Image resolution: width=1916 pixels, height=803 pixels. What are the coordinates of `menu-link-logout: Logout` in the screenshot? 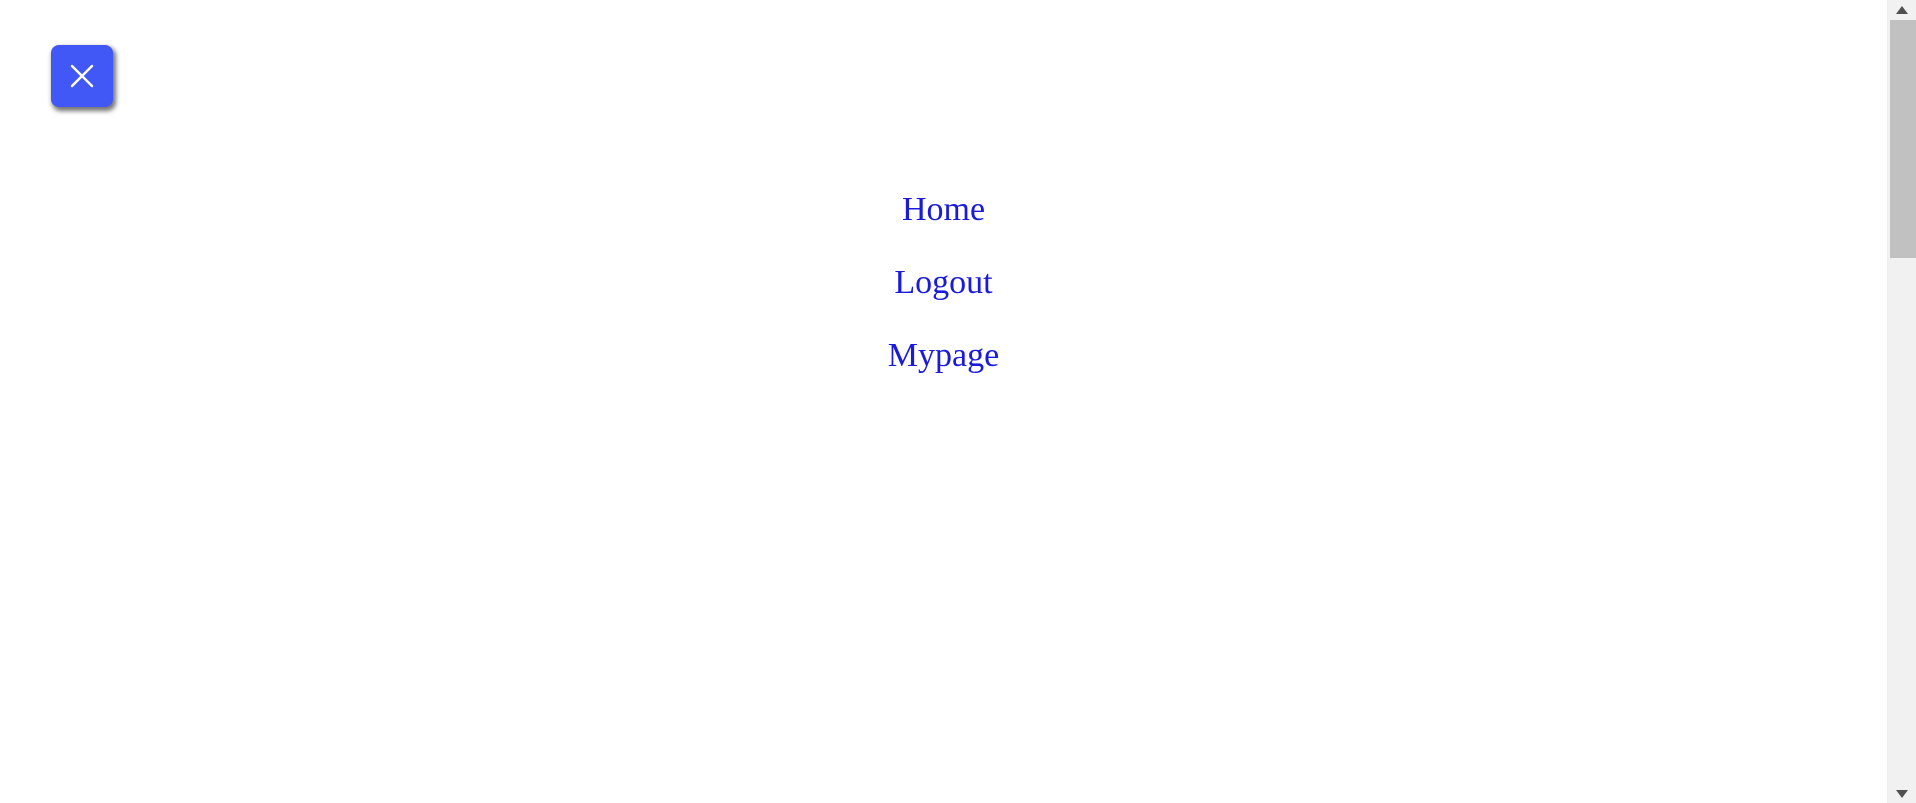 It's located at (943, 299).